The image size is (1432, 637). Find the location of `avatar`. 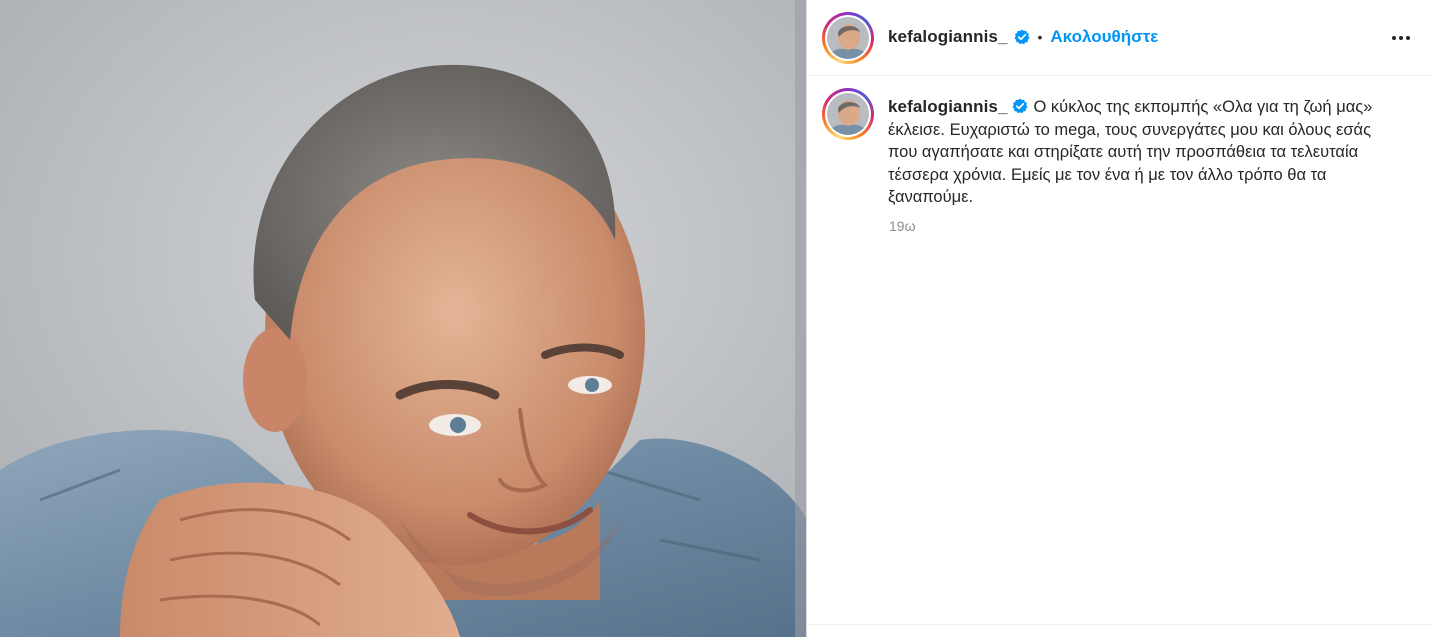

avatar is located at coordinates (848, 38).